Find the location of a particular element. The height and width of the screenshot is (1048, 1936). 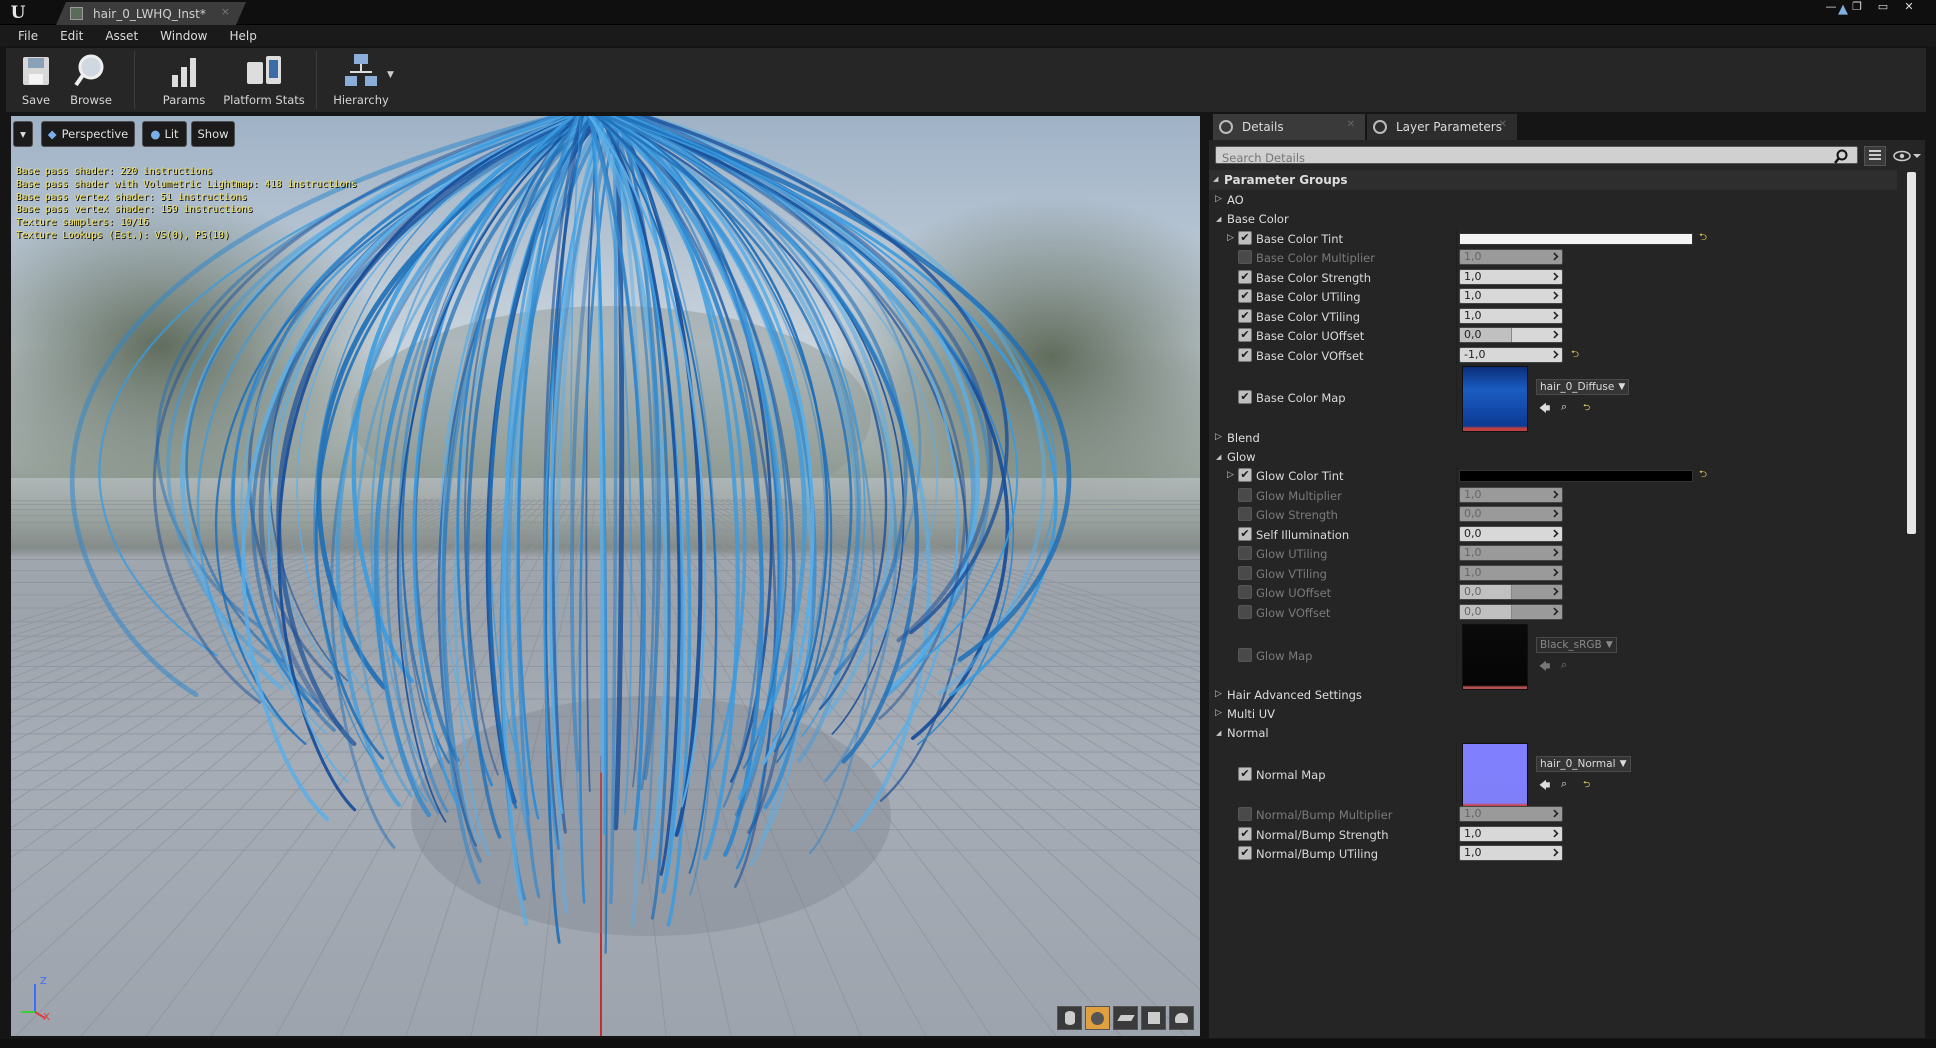

expand-arrow-icon: ◢ is located at coordinates (1215, 179).